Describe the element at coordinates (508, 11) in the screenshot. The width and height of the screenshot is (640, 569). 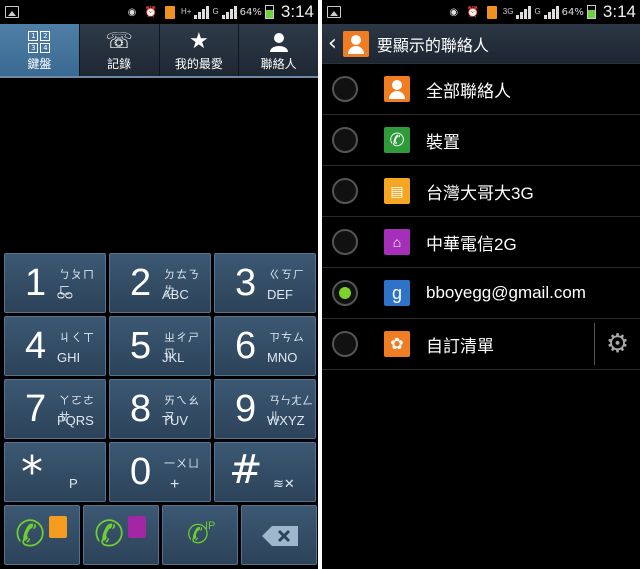
I see `network-type: 3G` at that location.